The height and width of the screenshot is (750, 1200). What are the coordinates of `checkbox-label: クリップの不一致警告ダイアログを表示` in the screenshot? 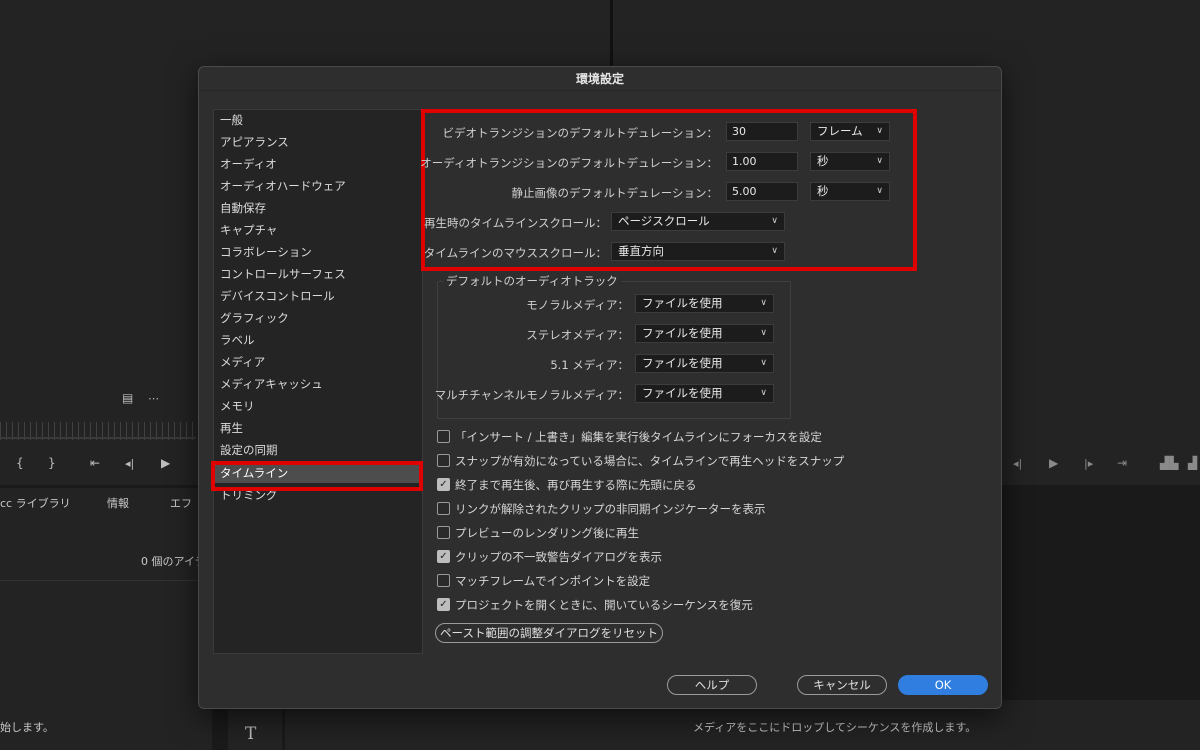 It's located at (558, 557).